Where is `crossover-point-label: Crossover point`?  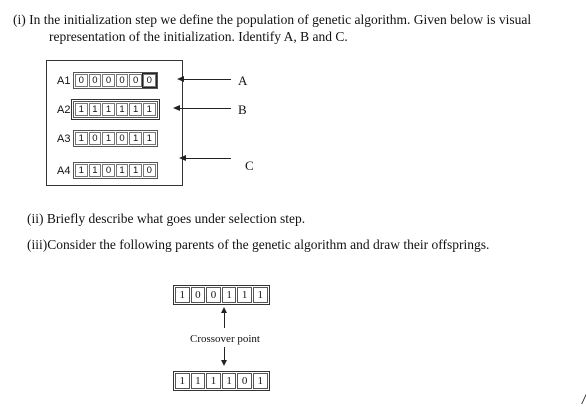
crossover-point-label: Crossover point is located at coordinates (225, 339).